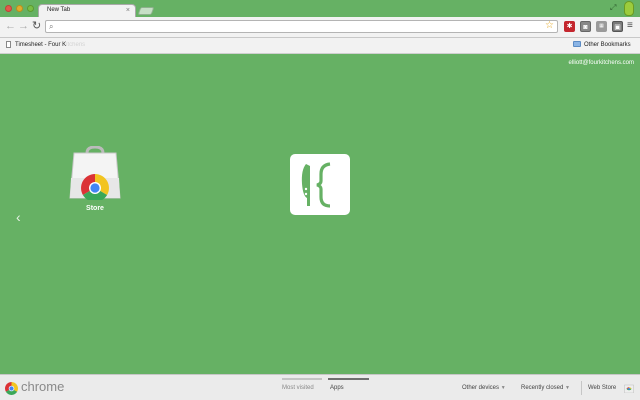 This screenshot has height=400, width=640. Describe the element at coordinates (549, 26) in the screenshot. I see `bookmark-star-icon: ☆` at that location.